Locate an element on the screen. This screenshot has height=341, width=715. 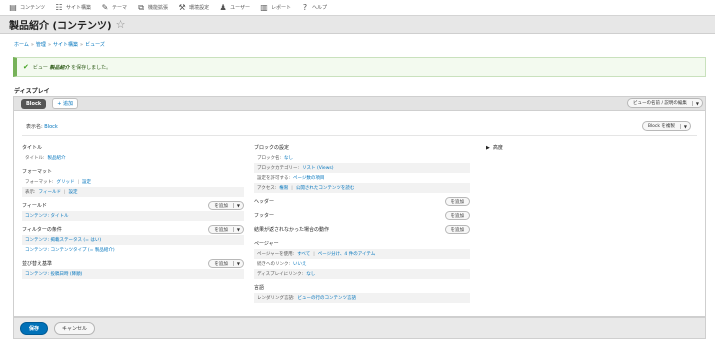
pager-settings-link: ページ分け、4 件のアイテム is located at coordinates (347, 254).